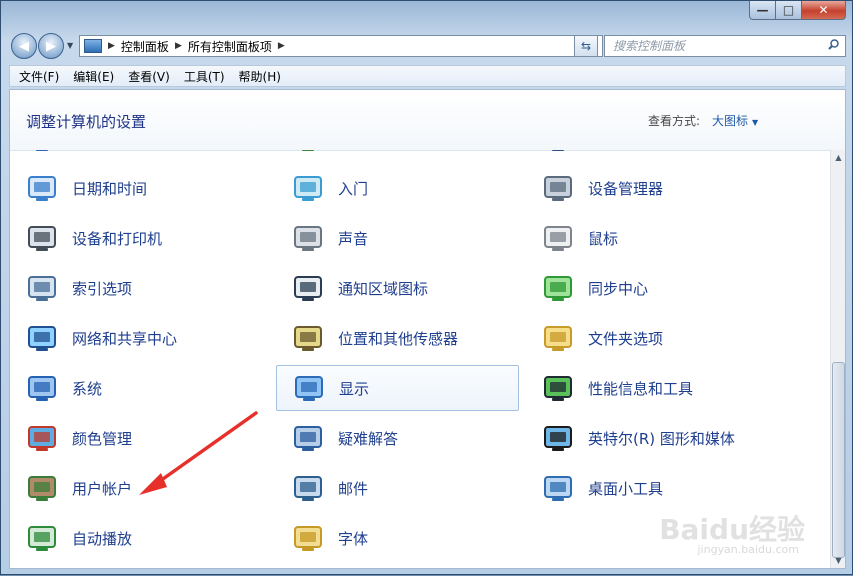 Image resolution: width=853 pixels, height=576 pixels. Describe the element at coordinates (618, 288) in the screenshot. I see `control-panel-item-label: 同步中心` at that location.